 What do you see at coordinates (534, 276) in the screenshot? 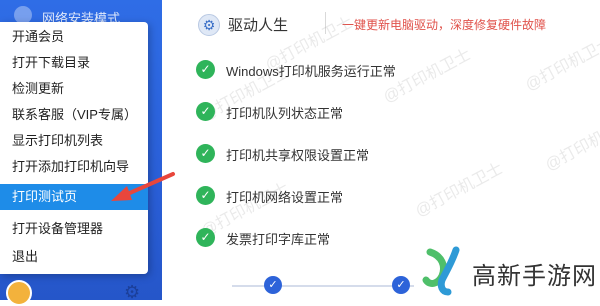
I see `logo-text: 高新手游网` at bounding box center [534, 276].